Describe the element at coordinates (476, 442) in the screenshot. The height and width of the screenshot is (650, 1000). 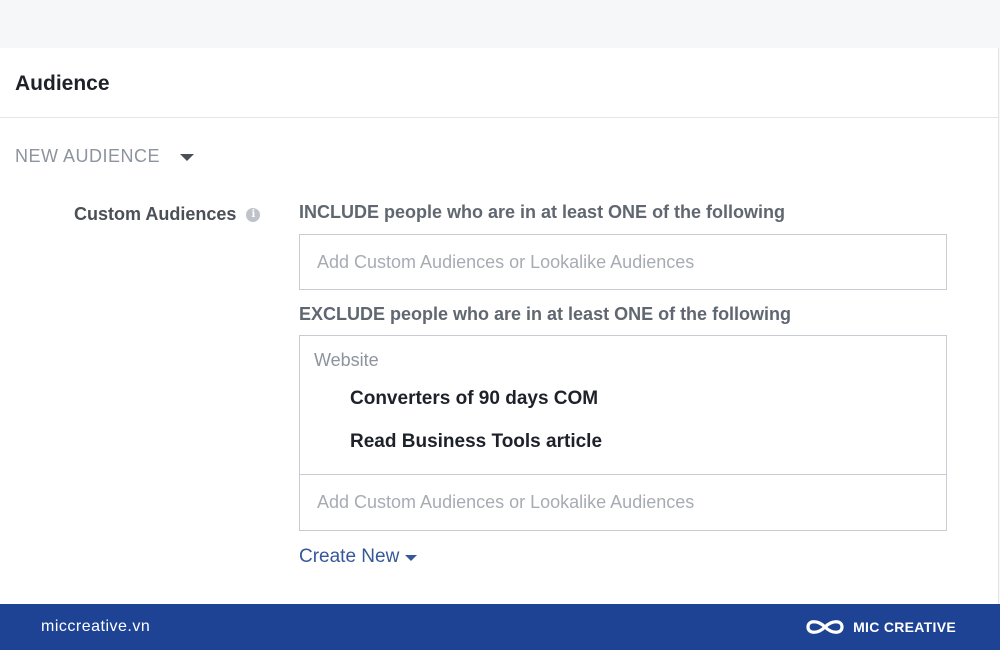
I see `exclude-audience-item: Read Business Tools article` at that location.